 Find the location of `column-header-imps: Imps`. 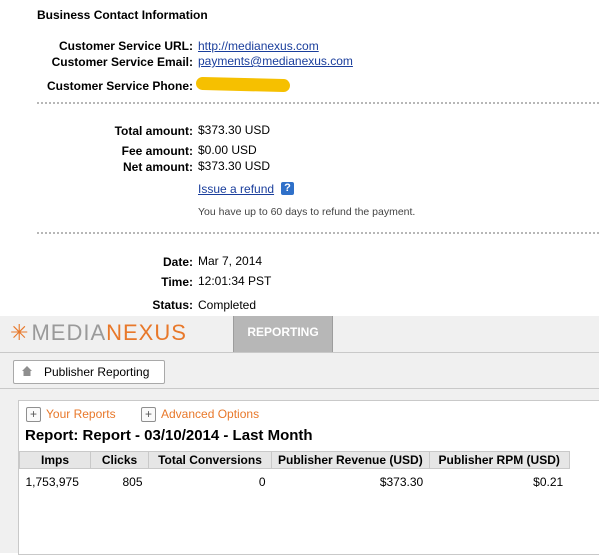

column-header-imps: Imps is located at coordinates (55, 460).